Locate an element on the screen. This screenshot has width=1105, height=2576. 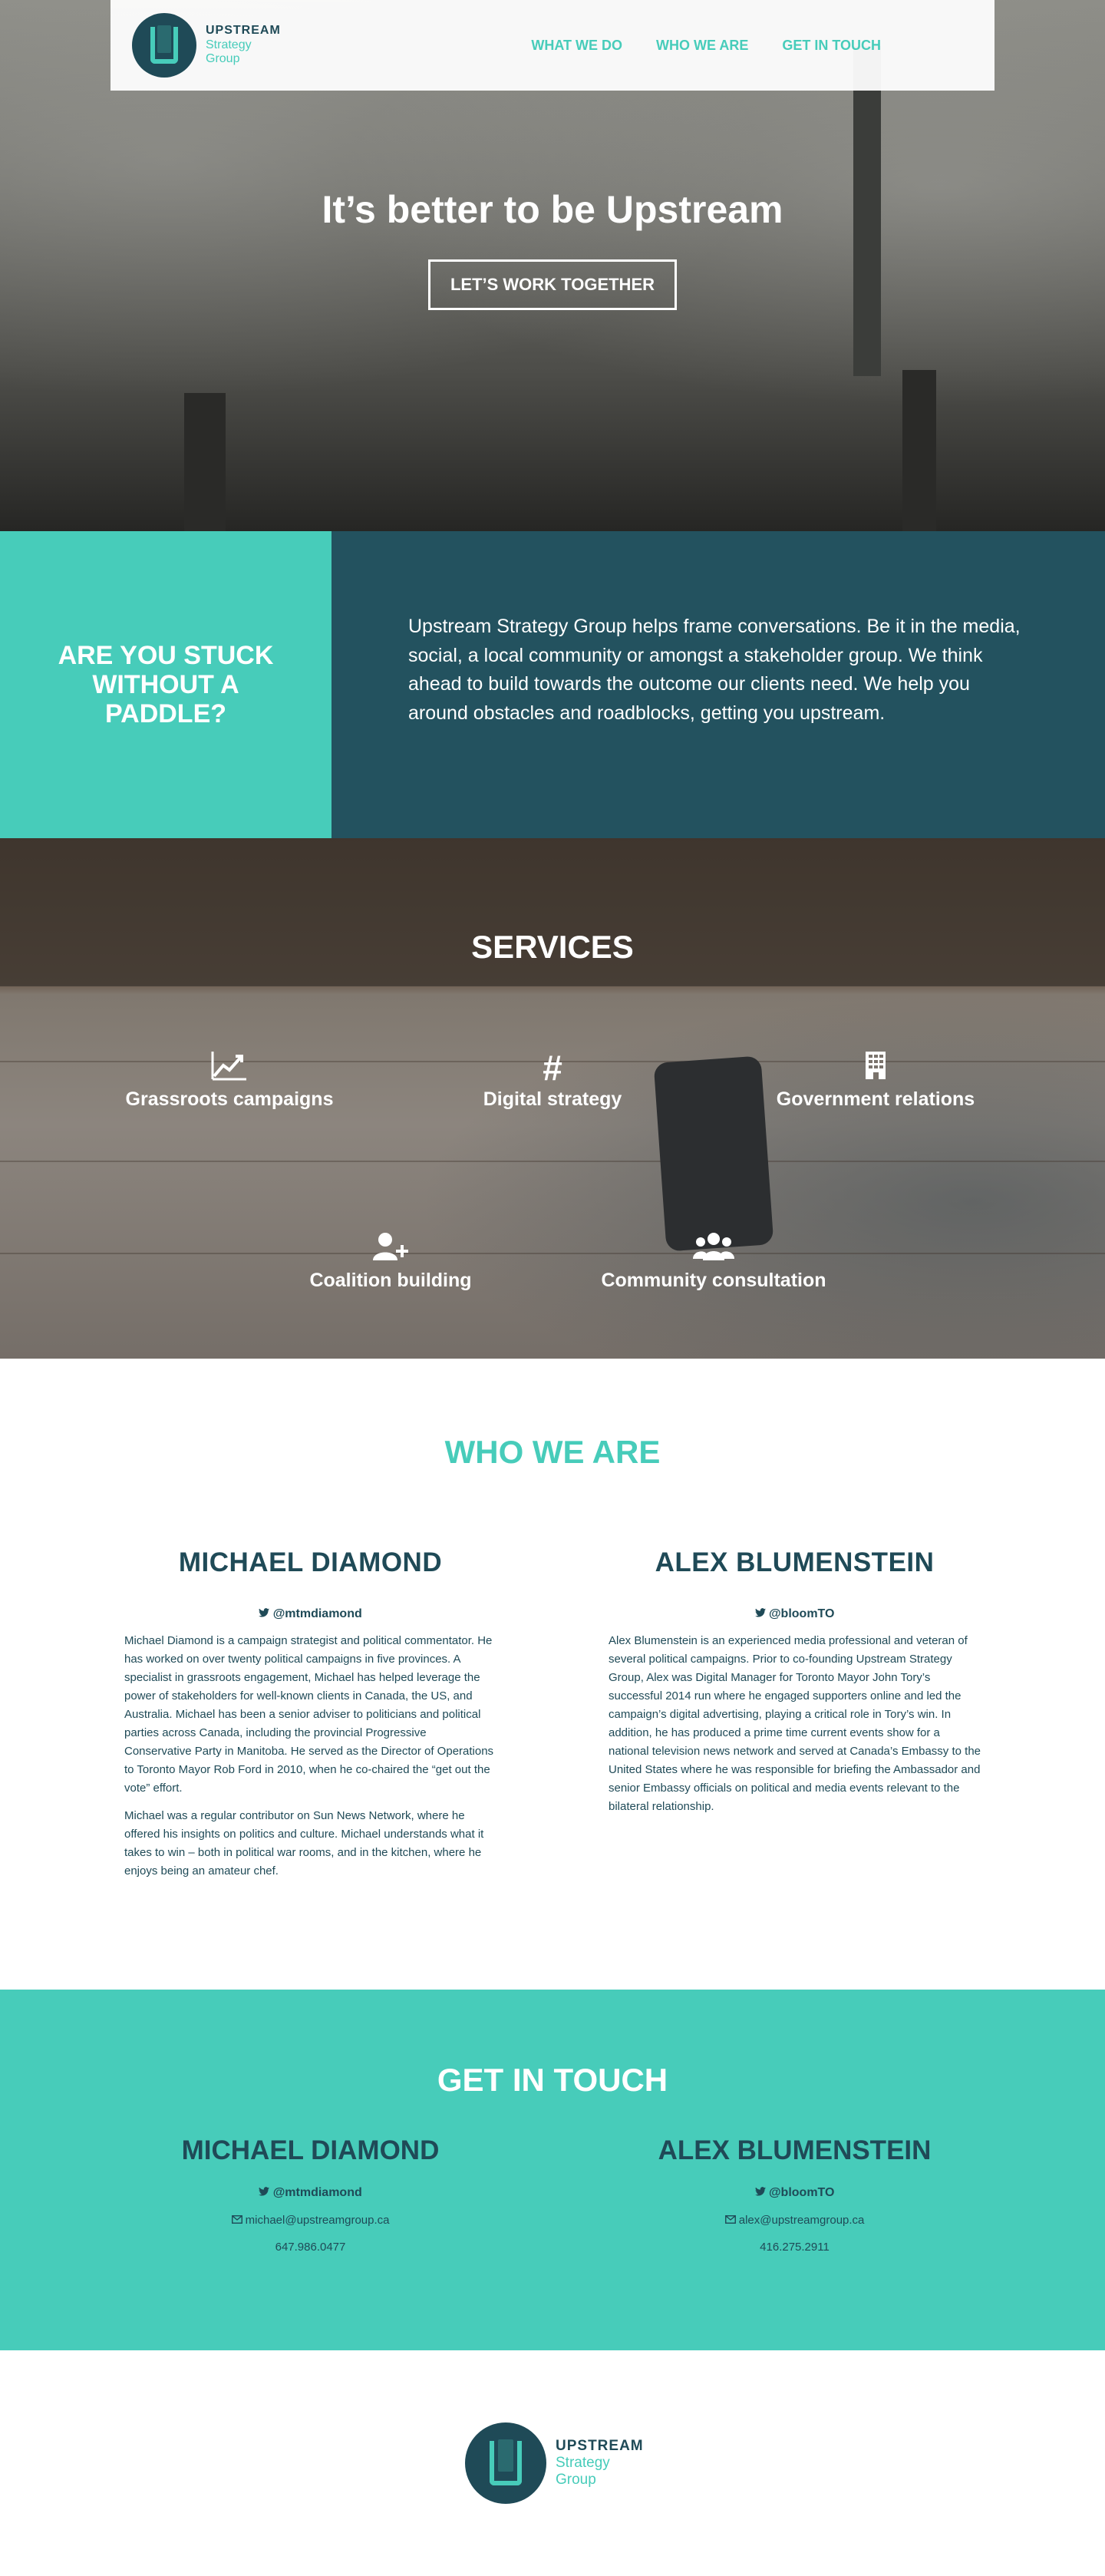
users-icon is located at coordinates (714, 1248).